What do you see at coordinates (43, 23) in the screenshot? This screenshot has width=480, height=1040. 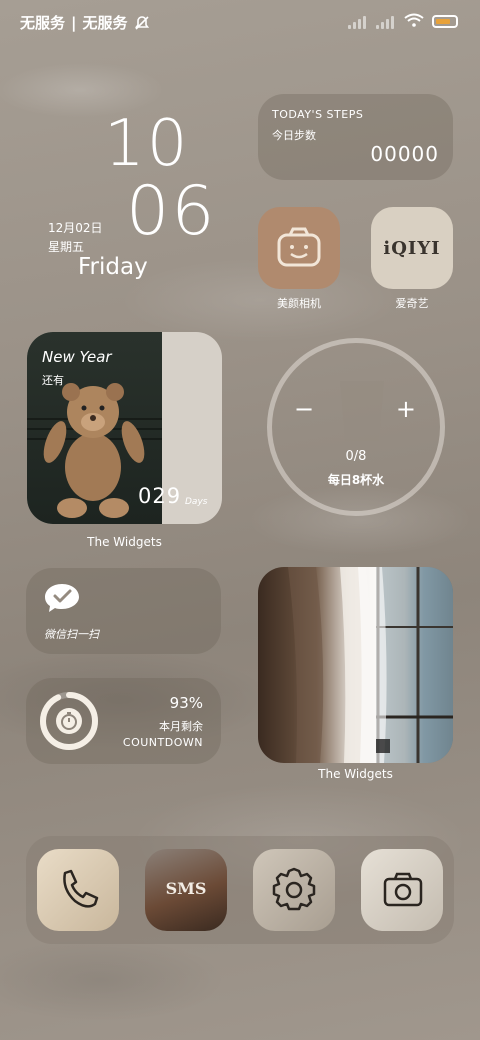 I see `carrier-label-1: 无服务` at bounding box center [43, 23].